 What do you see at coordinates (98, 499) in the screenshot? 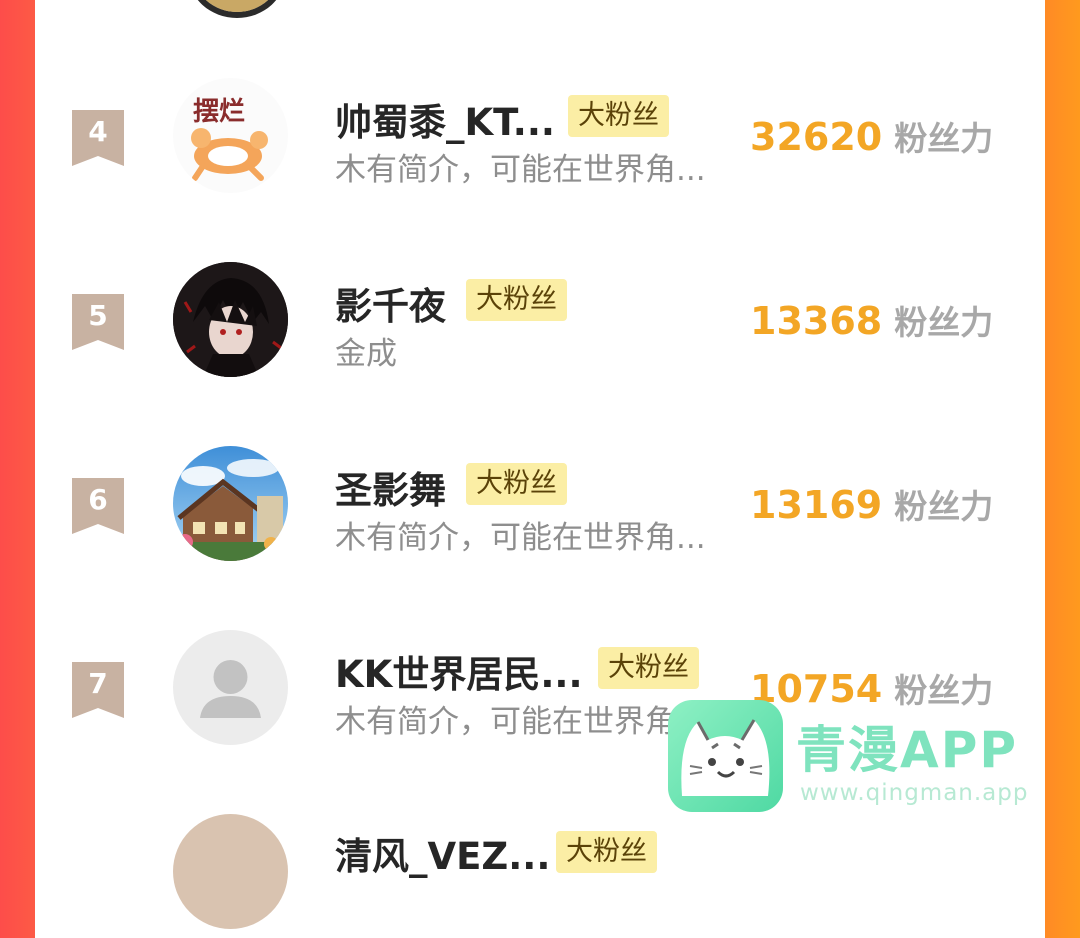
I see `rank-number: 6` at bounding box center [98, 499].